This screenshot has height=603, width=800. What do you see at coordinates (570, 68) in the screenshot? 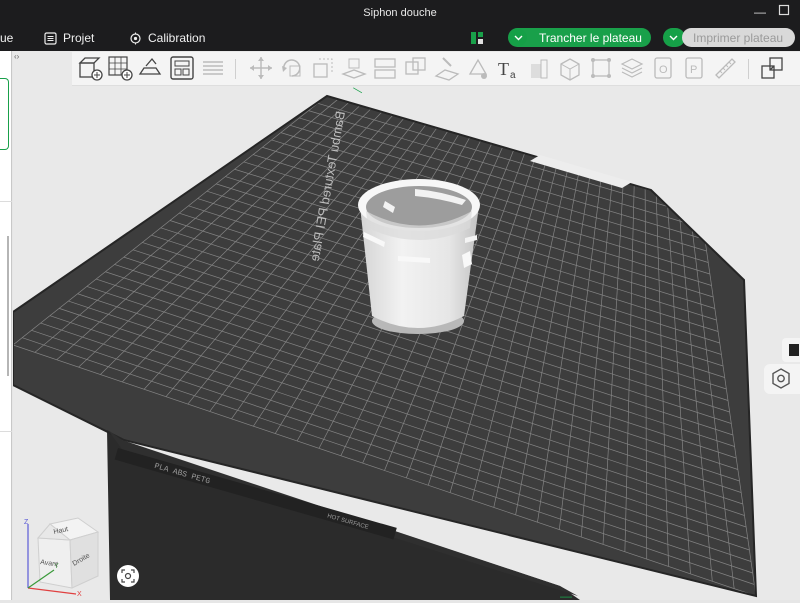
I see `assembly-icon` at bounding box center [570, 68].